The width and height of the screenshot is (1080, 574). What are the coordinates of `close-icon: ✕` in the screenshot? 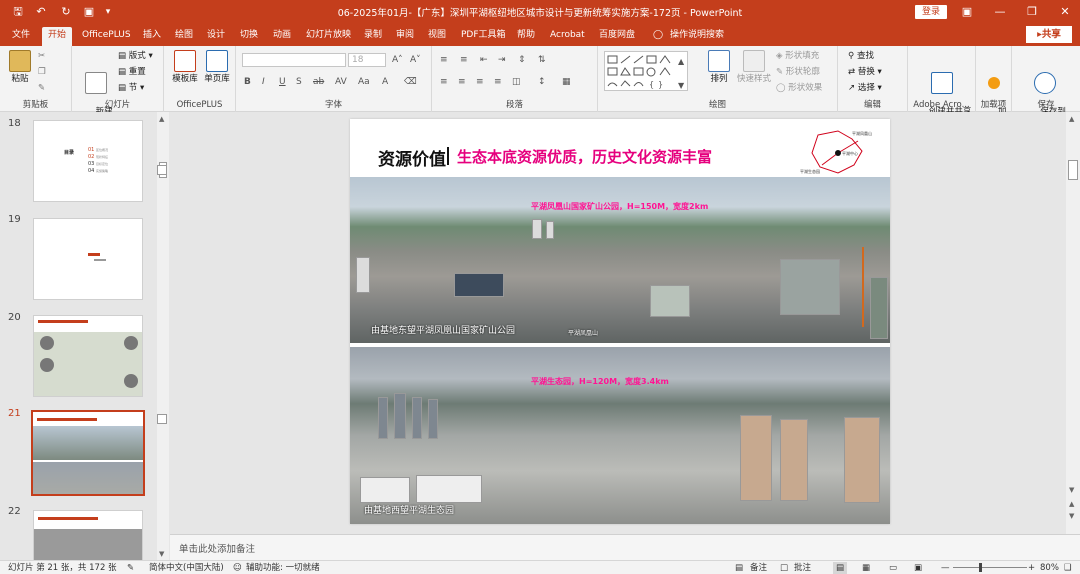 It's located at (1065, 12).